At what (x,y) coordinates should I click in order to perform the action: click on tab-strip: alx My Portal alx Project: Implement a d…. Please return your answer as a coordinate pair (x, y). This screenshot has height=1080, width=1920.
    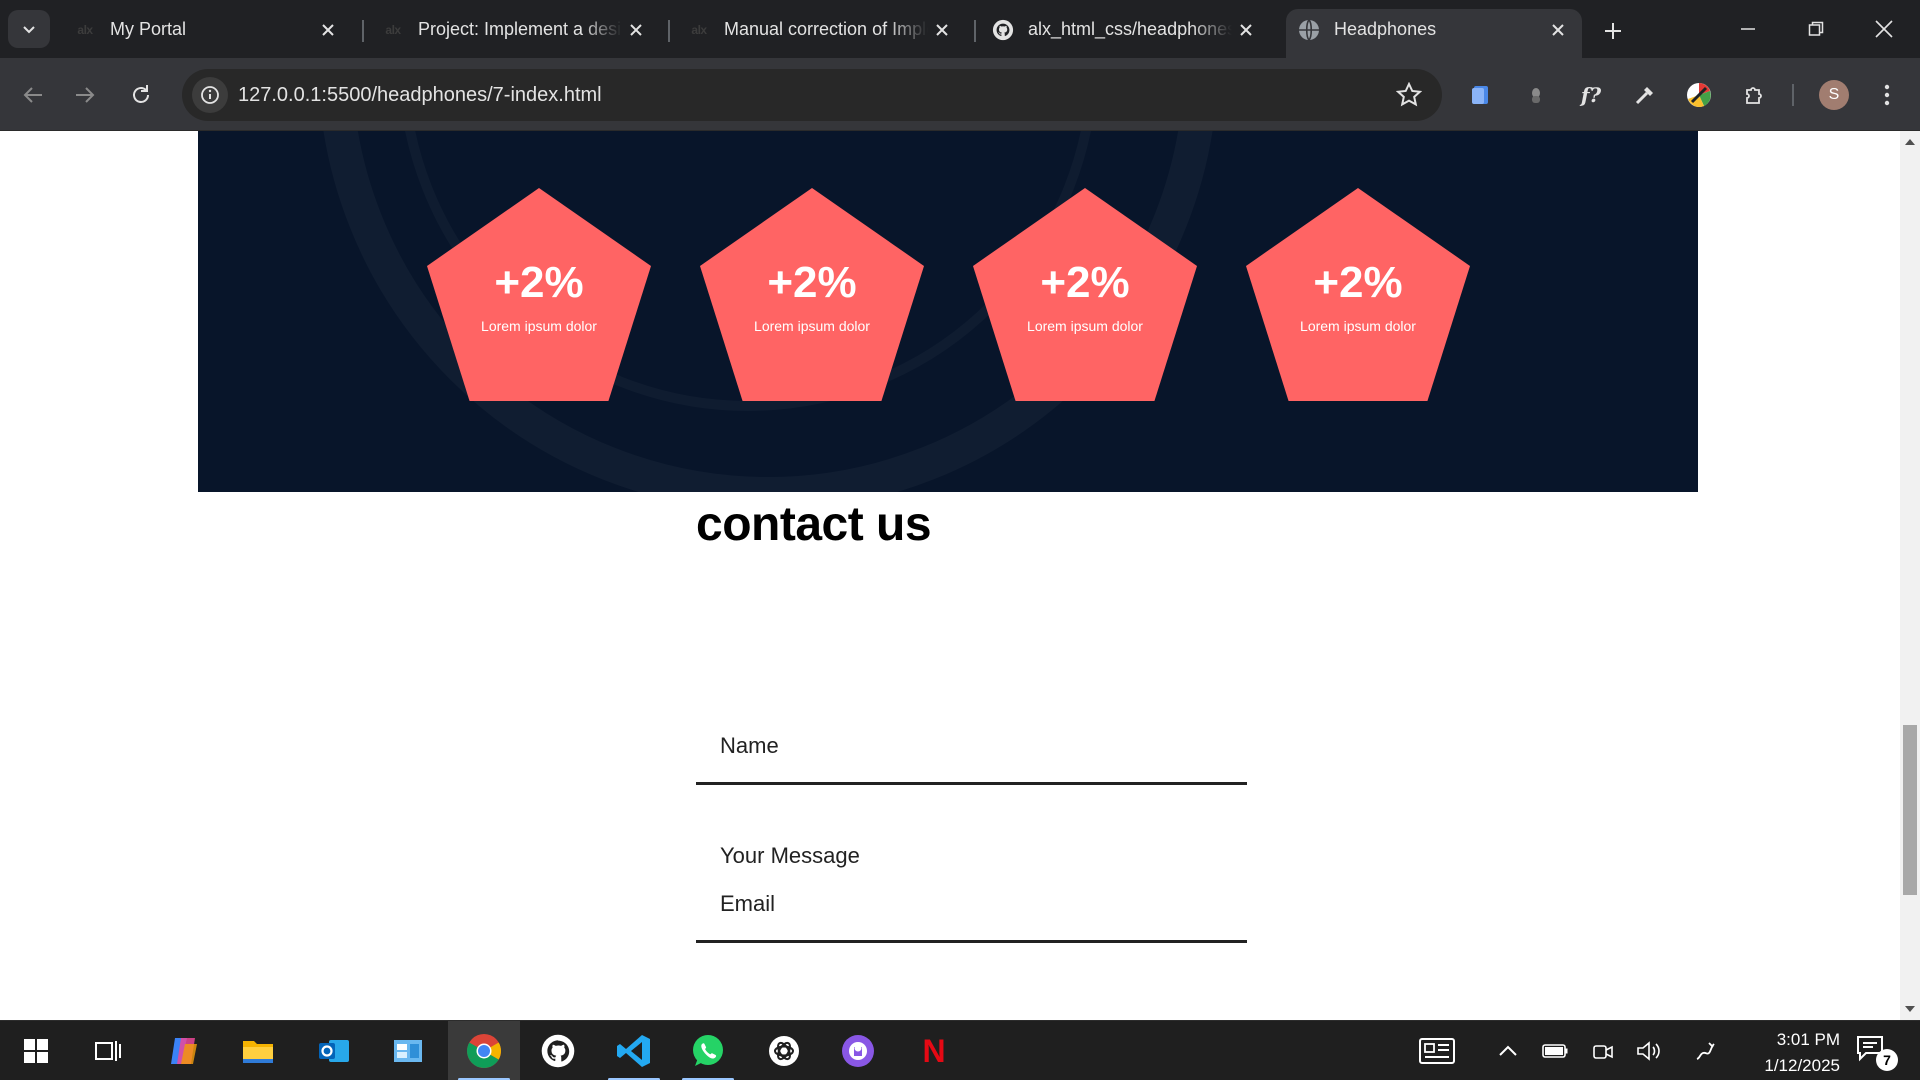
    Looking at the image, I should click on (960, 29).